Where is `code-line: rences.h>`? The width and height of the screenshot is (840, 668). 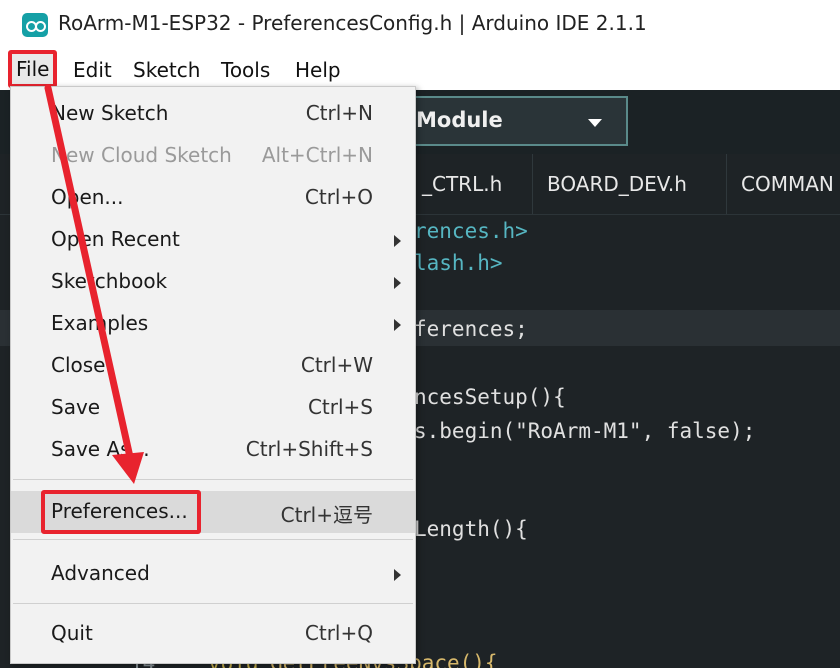 code-line: rences.h> is located at coordinates (471, 231).